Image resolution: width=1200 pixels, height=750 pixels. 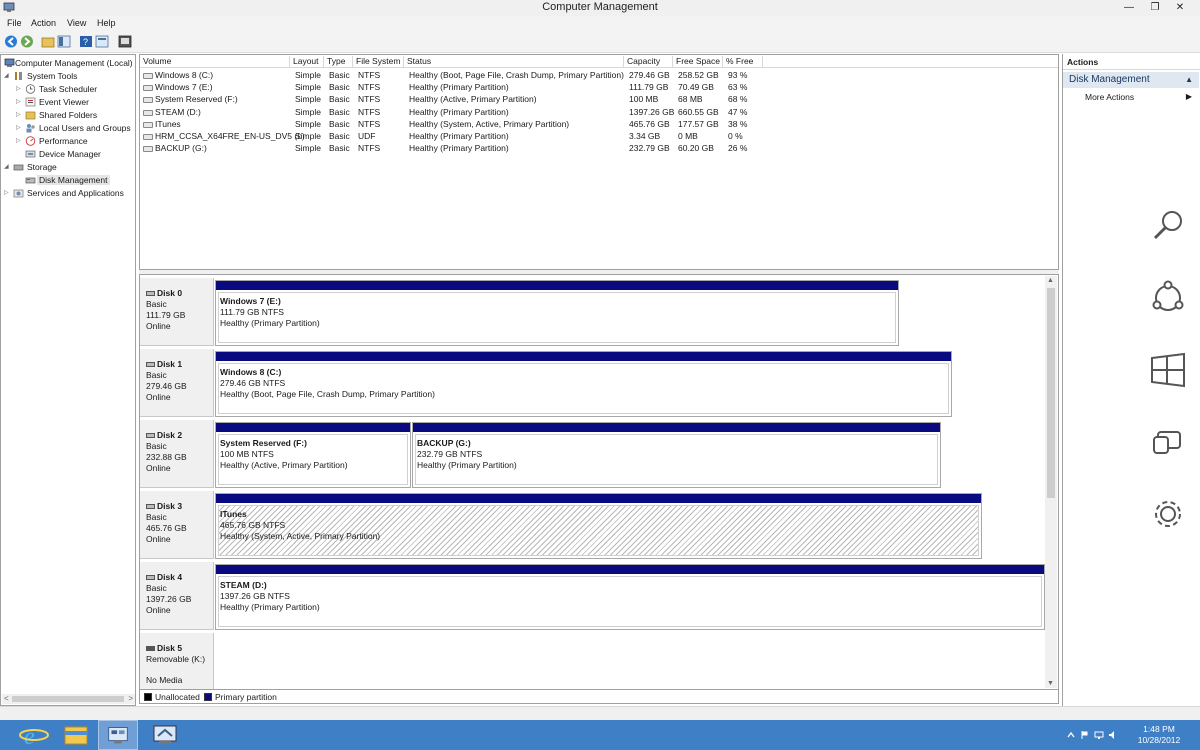 What do you see at coordinates (743, 62) in the screenshot?
I see `column-header-percent-free: % Free` at bounding box center [743, 62].